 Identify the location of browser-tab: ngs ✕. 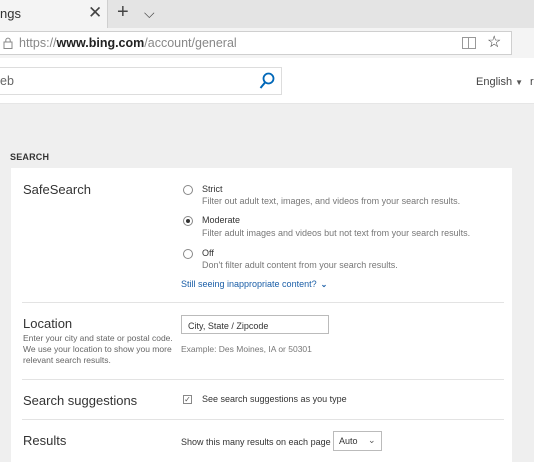
(54, 14).